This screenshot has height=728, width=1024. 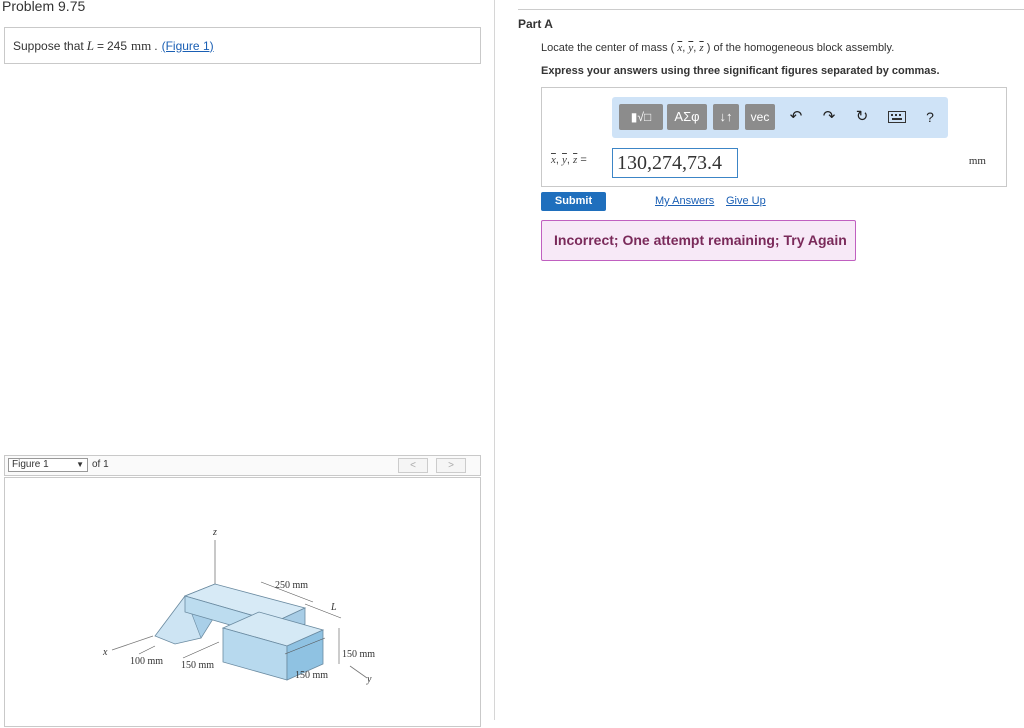 I want to click on statement-equals: =, so click(x=100, y=45).